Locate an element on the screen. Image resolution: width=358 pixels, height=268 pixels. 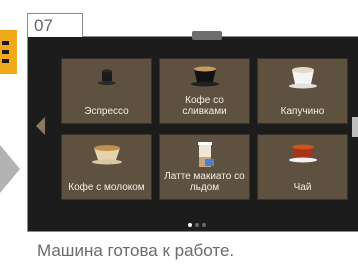
pull-down-handle is located at coordinates (207, 35).